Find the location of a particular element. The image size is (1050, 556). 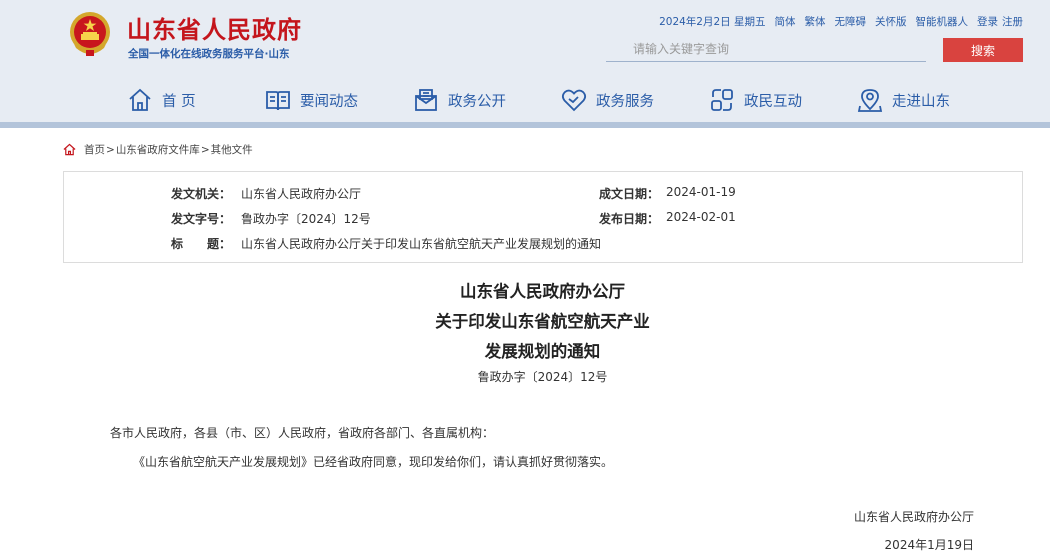

home-icon is located at coordinates (140, 99).